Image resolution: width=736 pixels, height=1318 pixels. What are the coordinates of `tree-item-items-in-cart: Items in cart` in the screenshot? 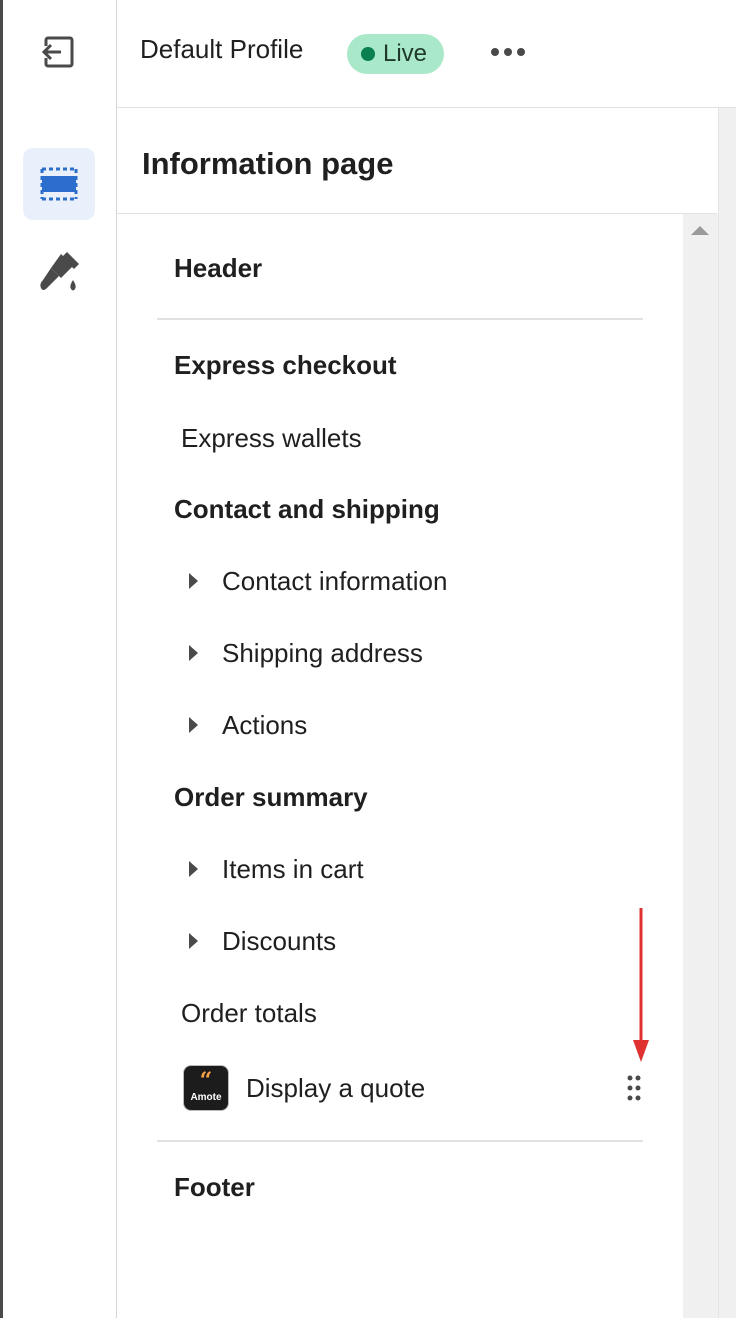 It's located at (426, 869).